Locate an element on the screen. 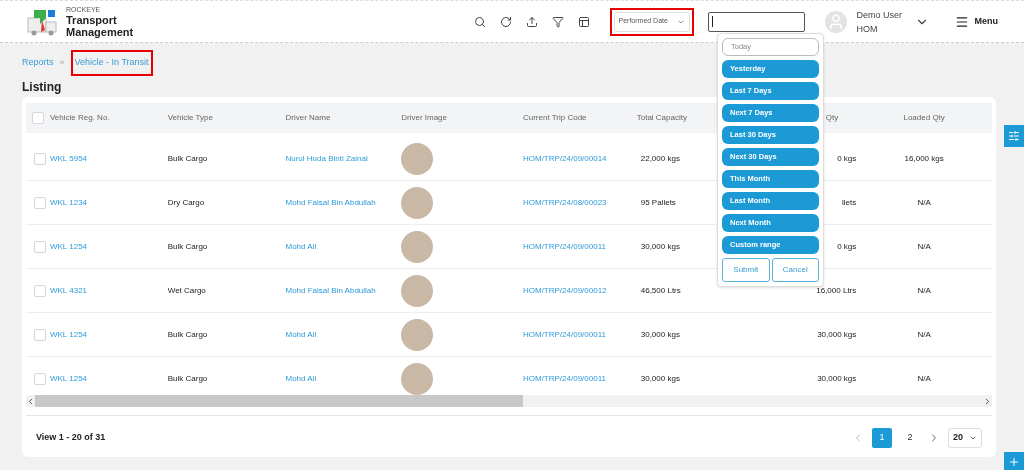 The height and width of the screenshot is (470, 1024). table-cell: 16,000 kgs is located at coordinates (924, 158).